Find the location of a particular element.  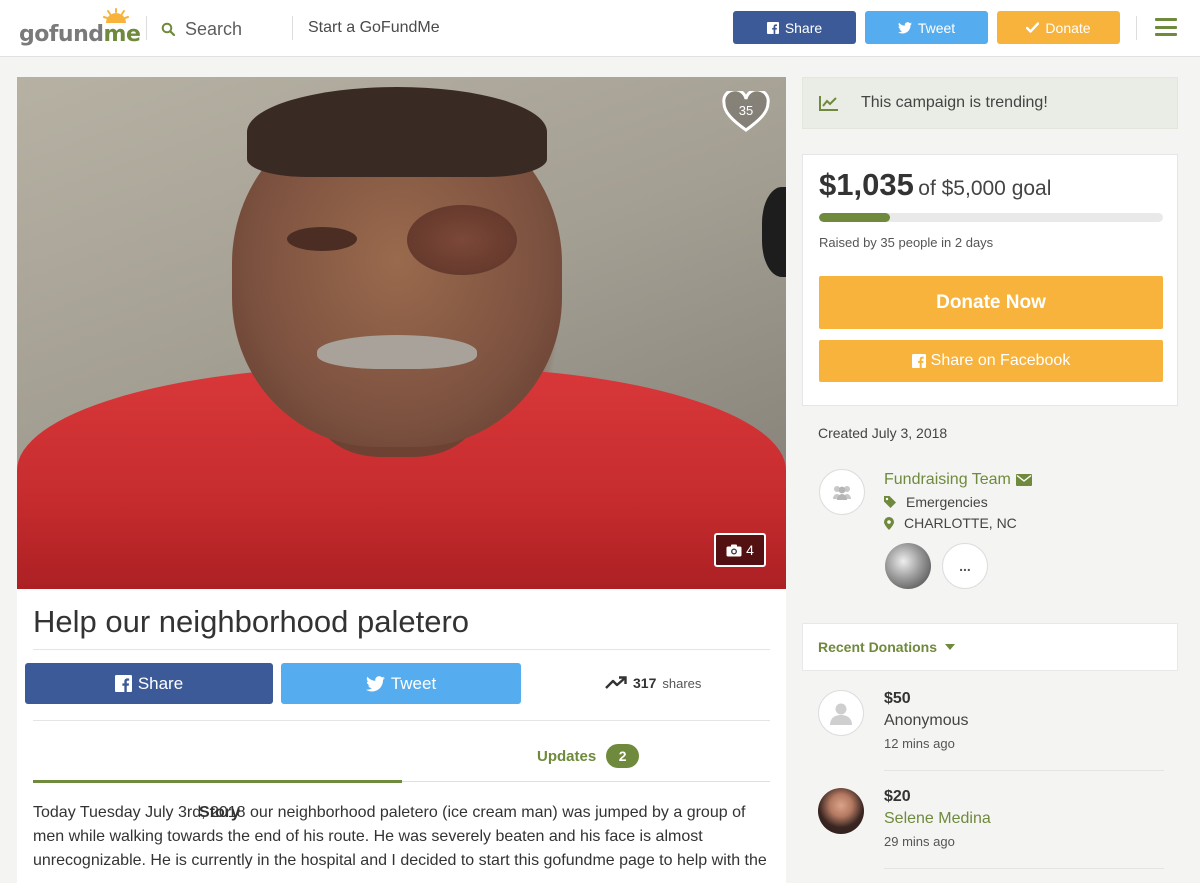

group-icon is located at coordinates (842, 493).